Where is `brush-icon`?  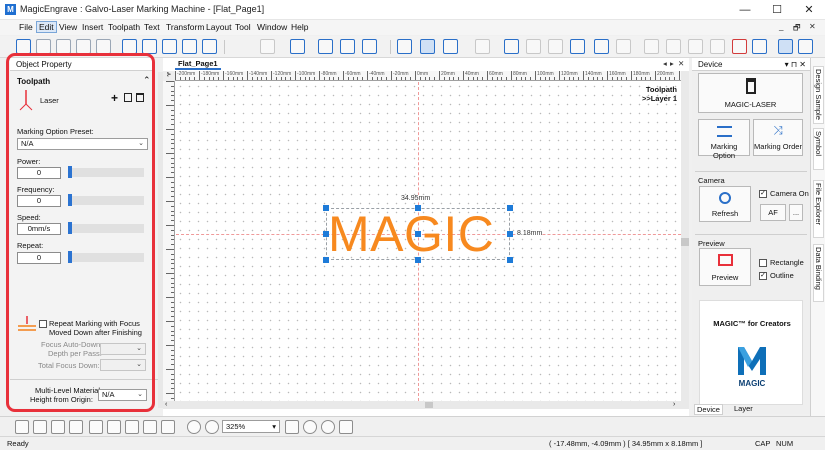 brush-icon is located at coordinates (482, 46).